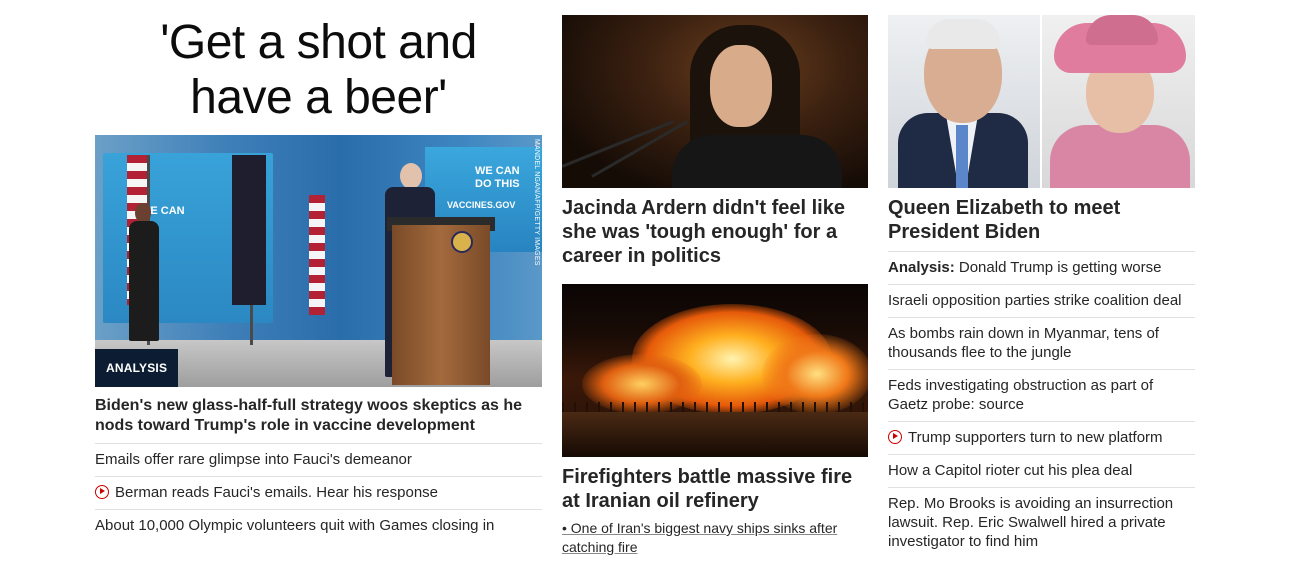 This screenshot has width=1290, height=587. What do you see at coordinates (497, 184) in the screenshot?
I see `screen-slogan-2: DO THIS` at bounding box center [497, 184].